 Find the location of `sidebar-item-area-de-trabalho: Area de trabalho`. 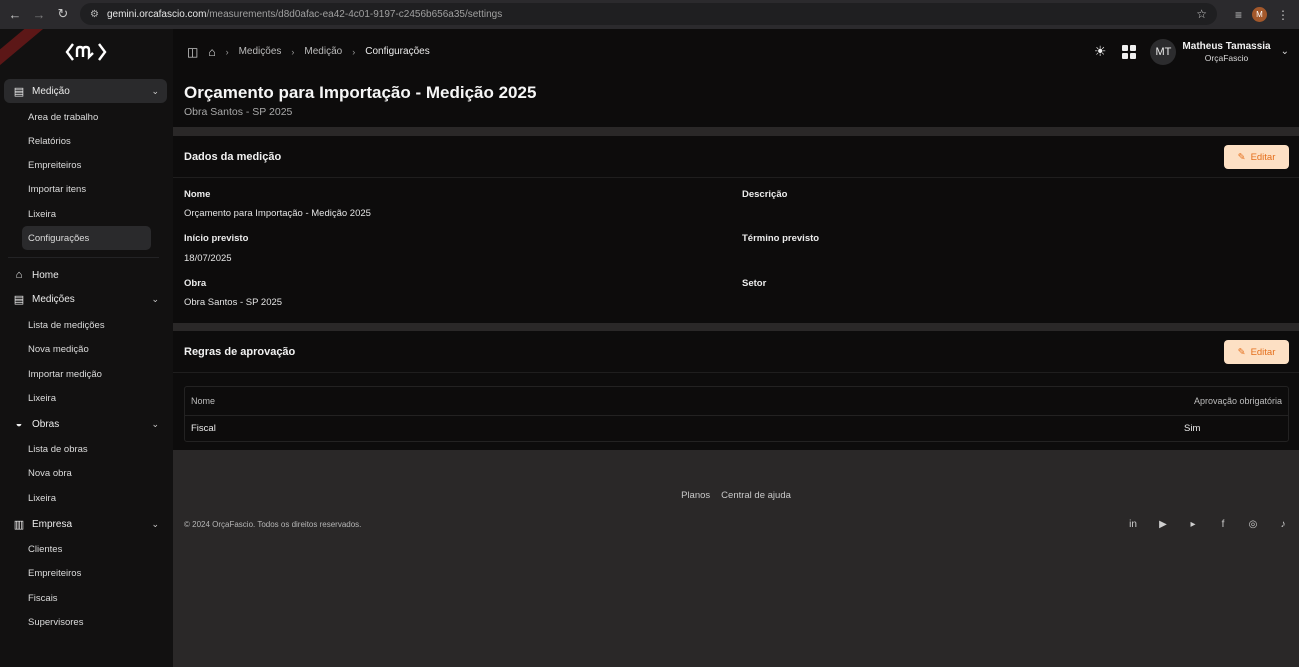

sidebar-item-area-de-trabalho: Area de trabalho is located at coordinates (86, 117).